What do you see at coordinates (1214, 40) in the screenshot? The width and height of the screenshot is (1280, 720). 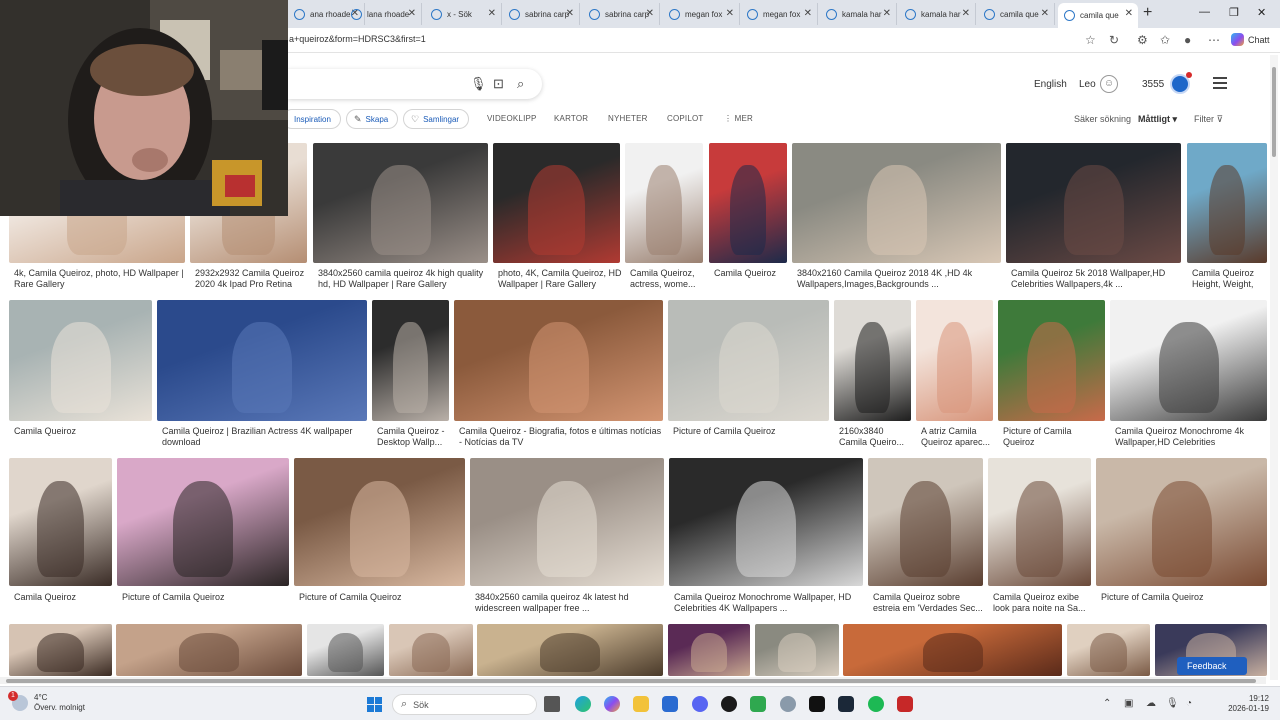 I see `more-icon: ⋯` at bounding box center [1214, 40].